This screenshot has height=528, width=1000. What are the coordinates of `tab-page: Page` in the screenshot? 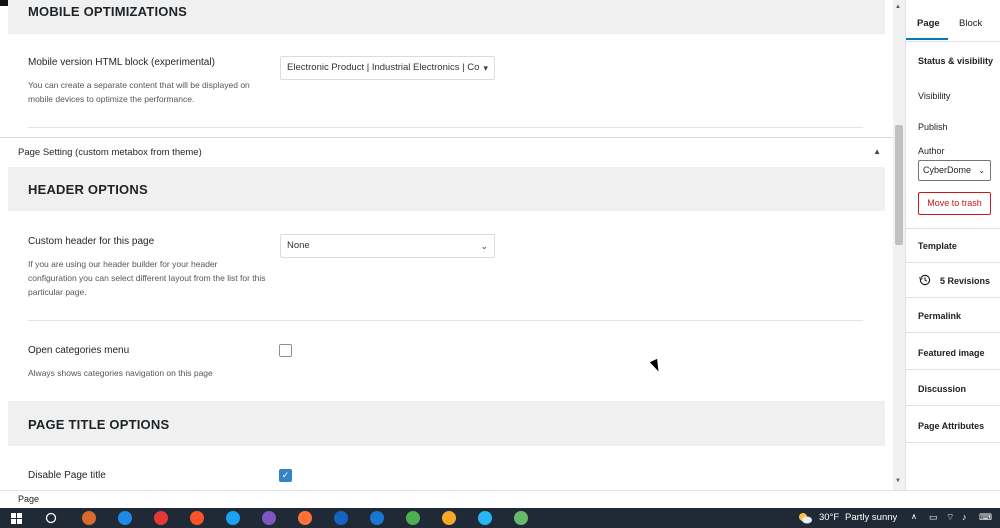 It's located at (928, 23).